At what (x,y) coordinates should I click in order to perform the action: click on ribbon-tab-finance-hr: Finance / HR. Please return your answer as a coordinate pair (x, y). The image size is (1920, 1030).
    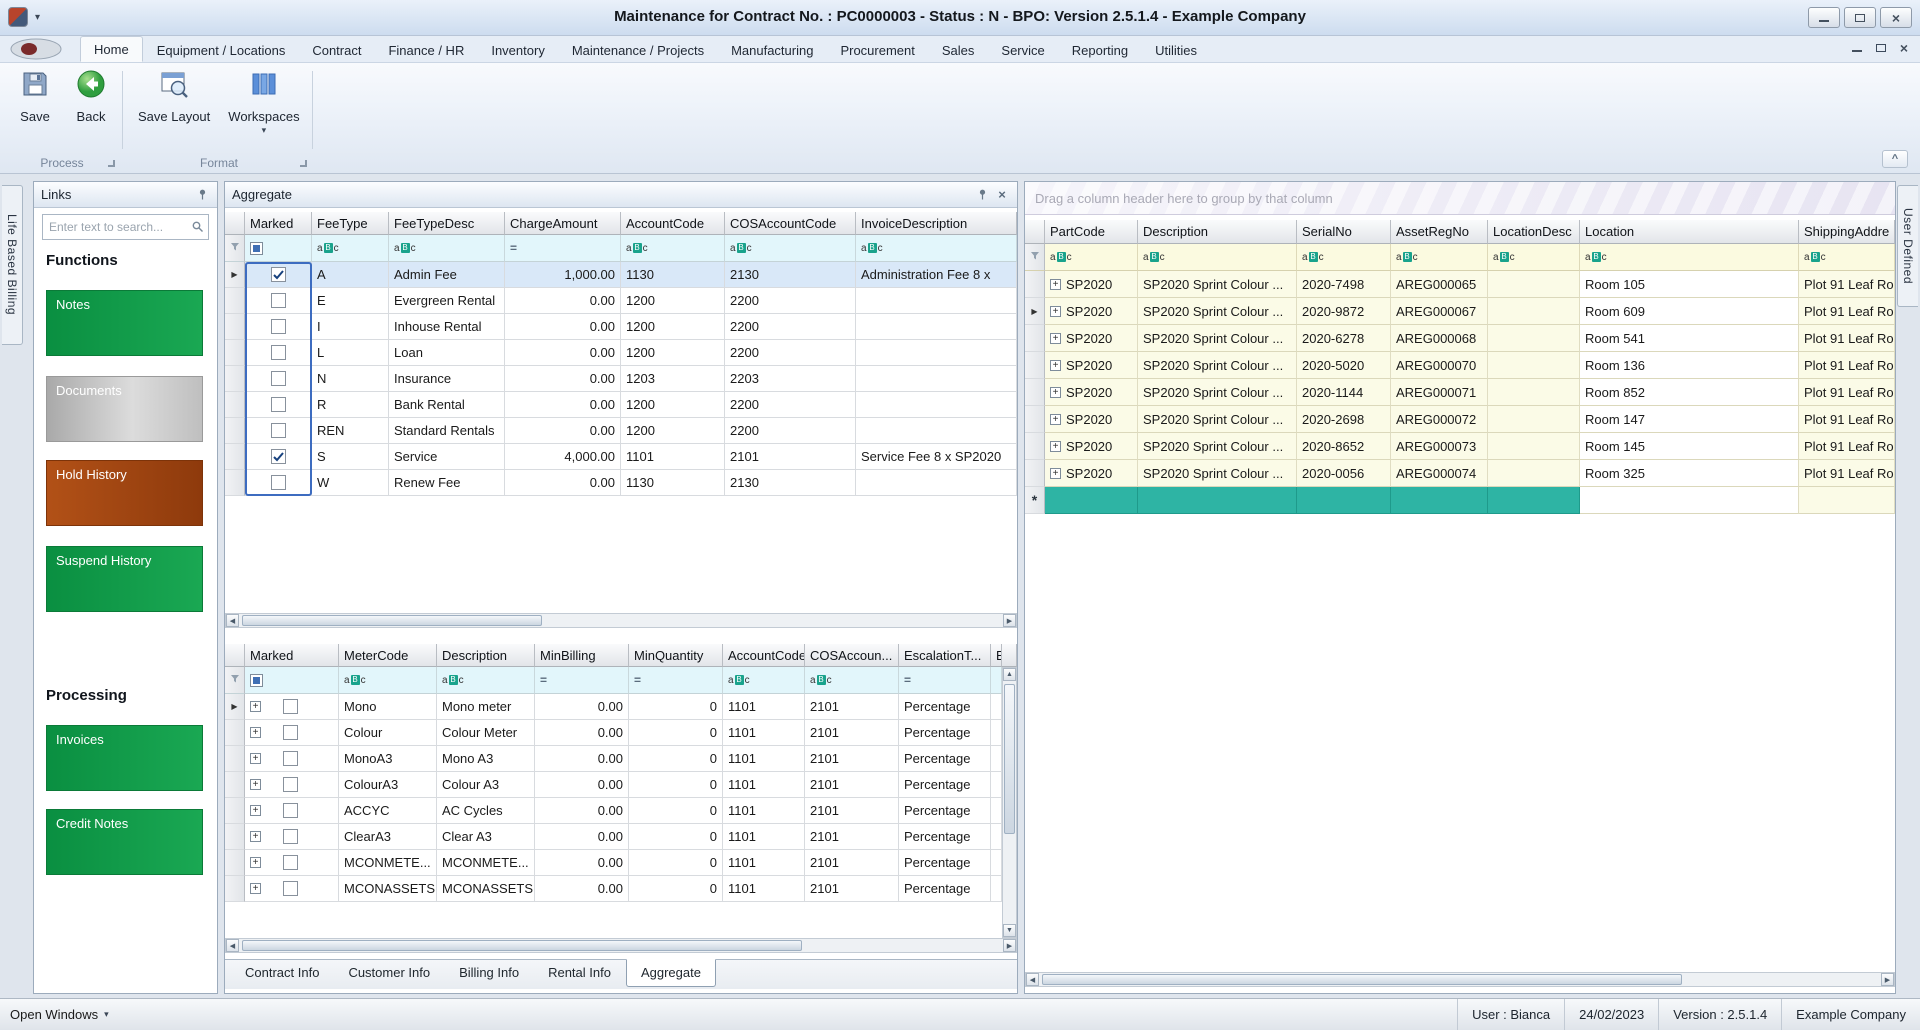
    Looking at the image, I should click on (426, 50).